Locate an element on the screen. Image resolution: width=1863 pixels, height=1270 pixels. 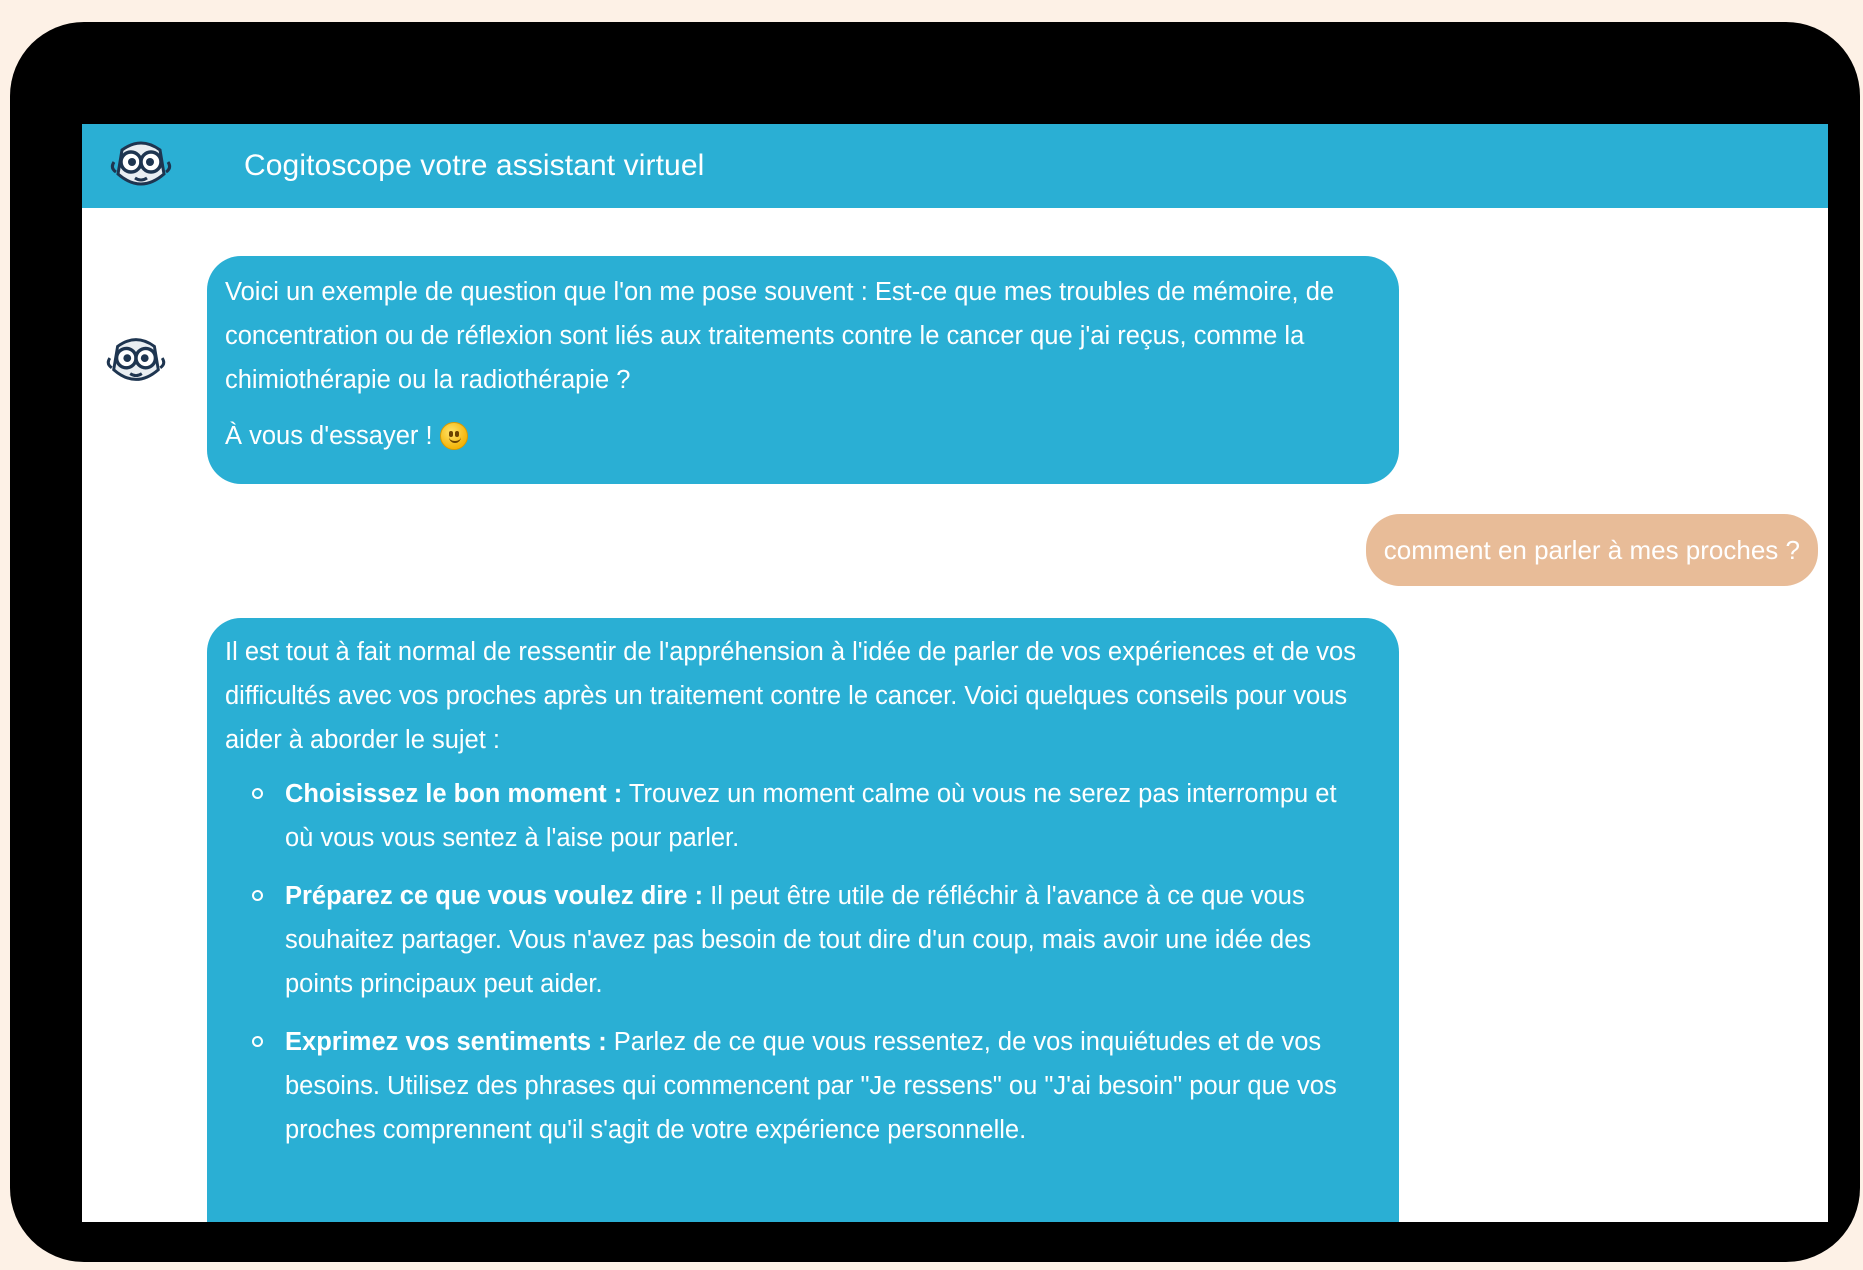
chat-title: Cogitoscope votre assistant virtuel is located at coordinates (474, 165).